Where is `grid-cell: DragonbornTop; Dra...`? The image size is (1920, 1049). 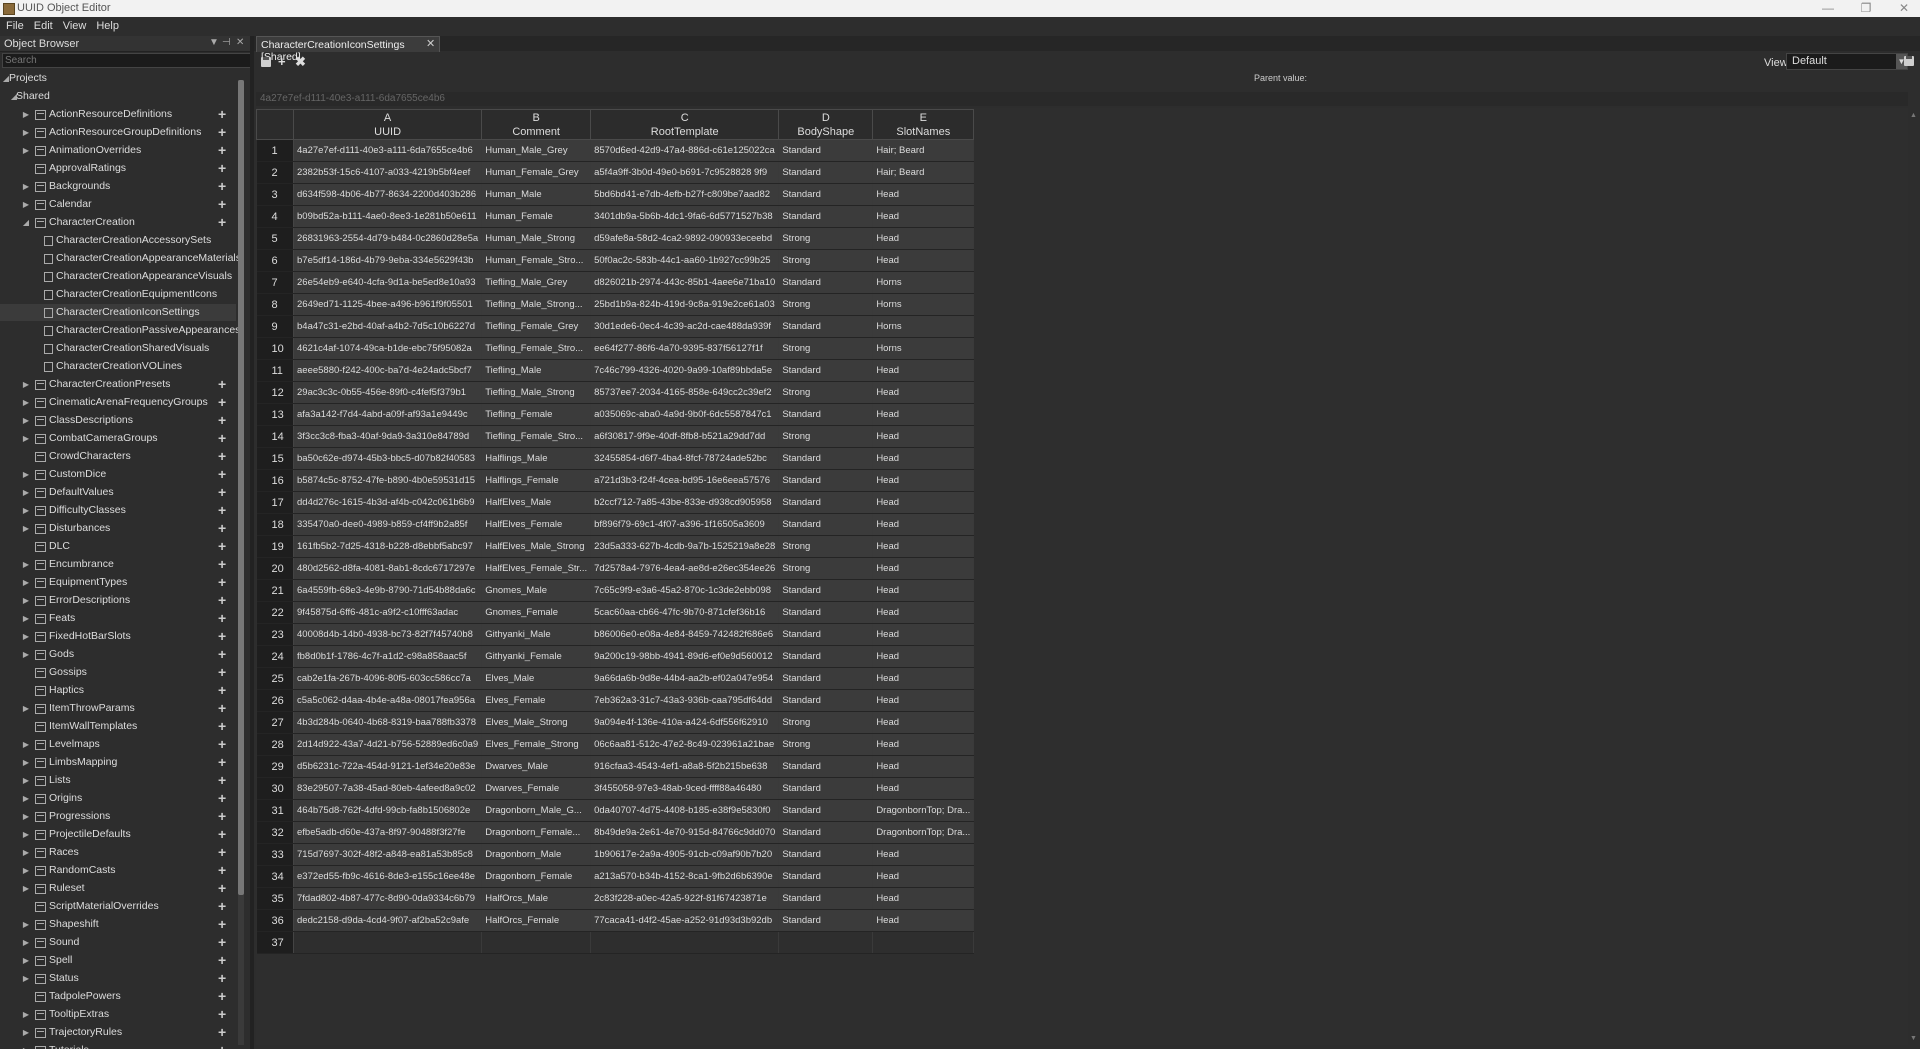 grid-cell: DragonbornTop; Dra... is located at coordinates (923, 832).